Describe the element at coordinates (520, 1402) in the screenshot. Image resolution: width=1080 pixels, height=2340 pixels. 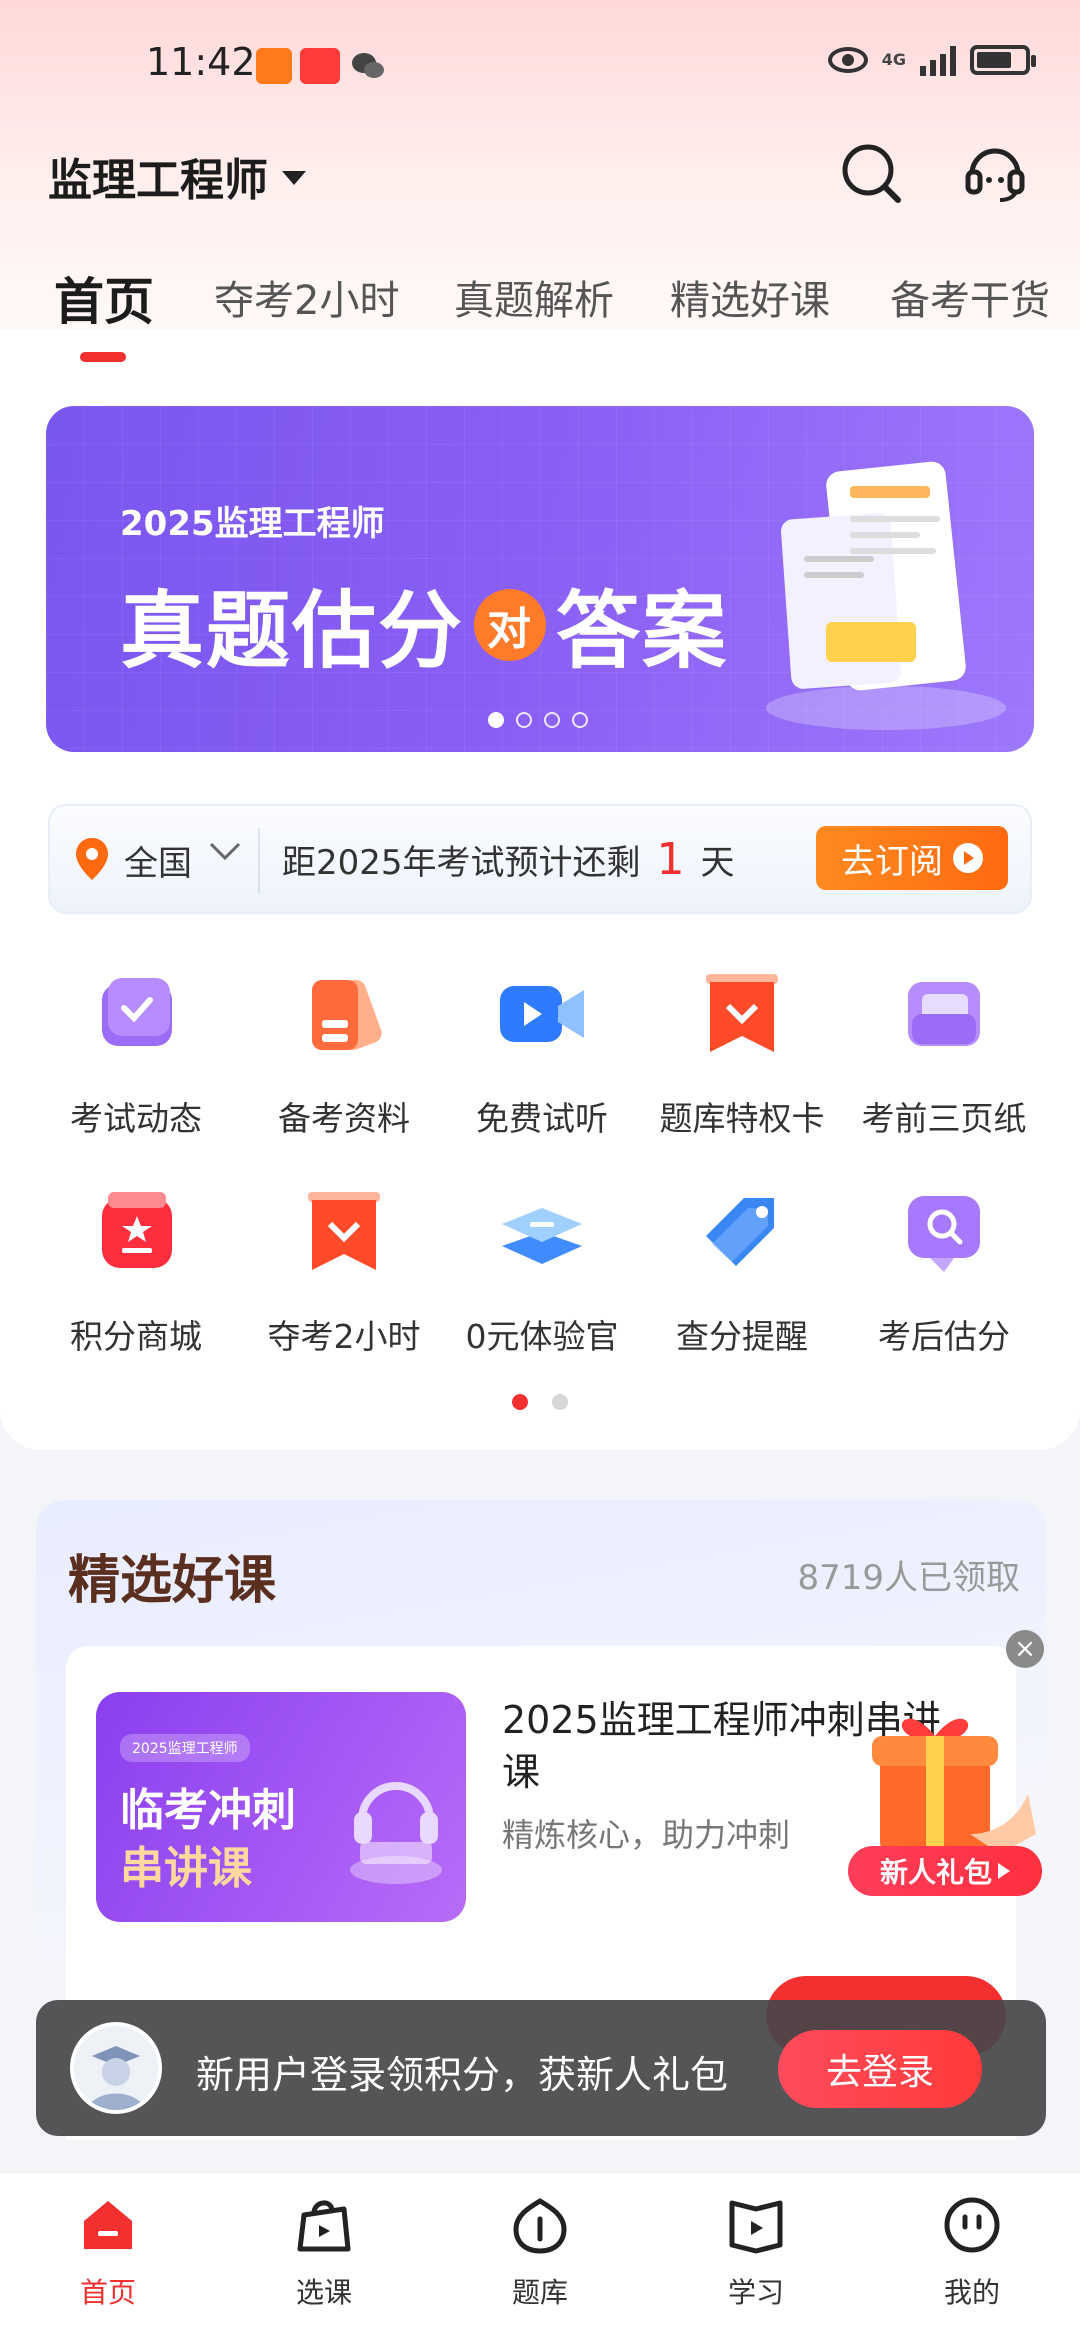
I see `page-dot` at that location.